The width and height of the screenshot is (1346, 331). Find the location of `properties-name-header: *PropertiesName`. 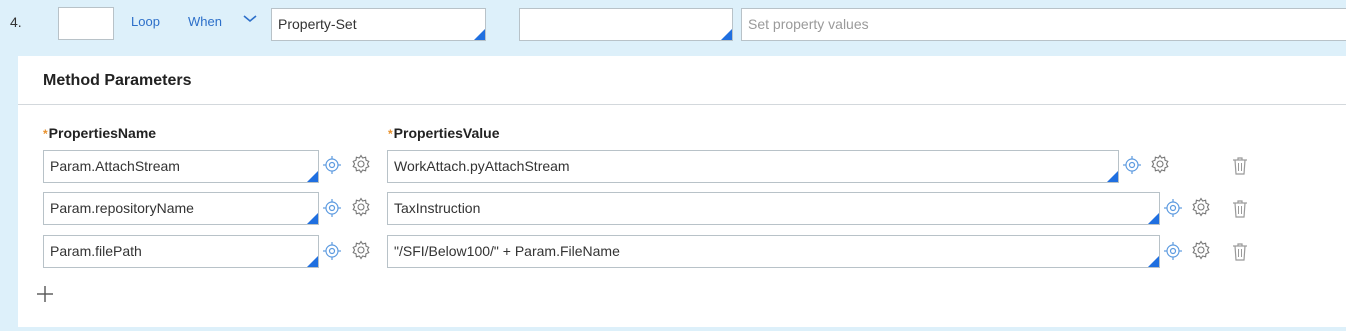

properties-name-header: *PropertiesName is located at coordinates (99, 133).